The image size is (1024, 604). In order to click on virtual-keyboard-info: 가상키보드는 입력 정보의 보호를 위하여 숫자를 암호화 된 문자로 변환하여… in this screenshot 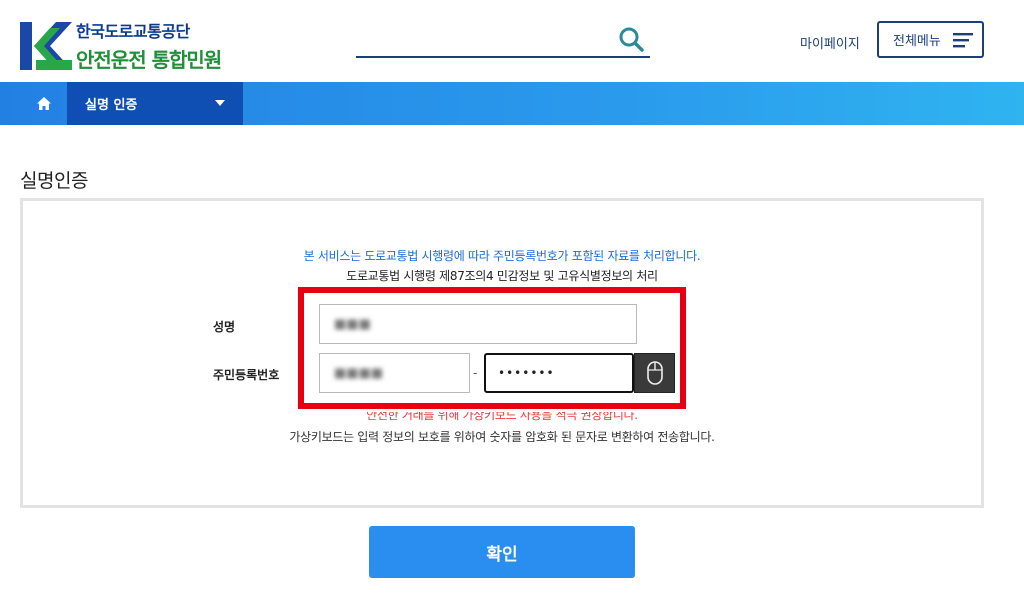, I will do `click(502, 437)`.